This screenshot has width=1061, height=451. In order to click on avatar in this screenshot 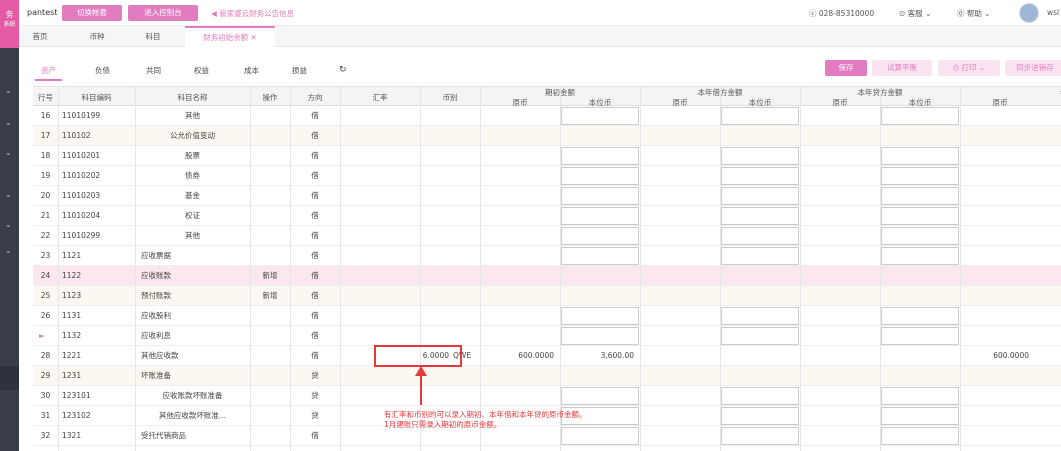, I will do `click(1029, 13)`.